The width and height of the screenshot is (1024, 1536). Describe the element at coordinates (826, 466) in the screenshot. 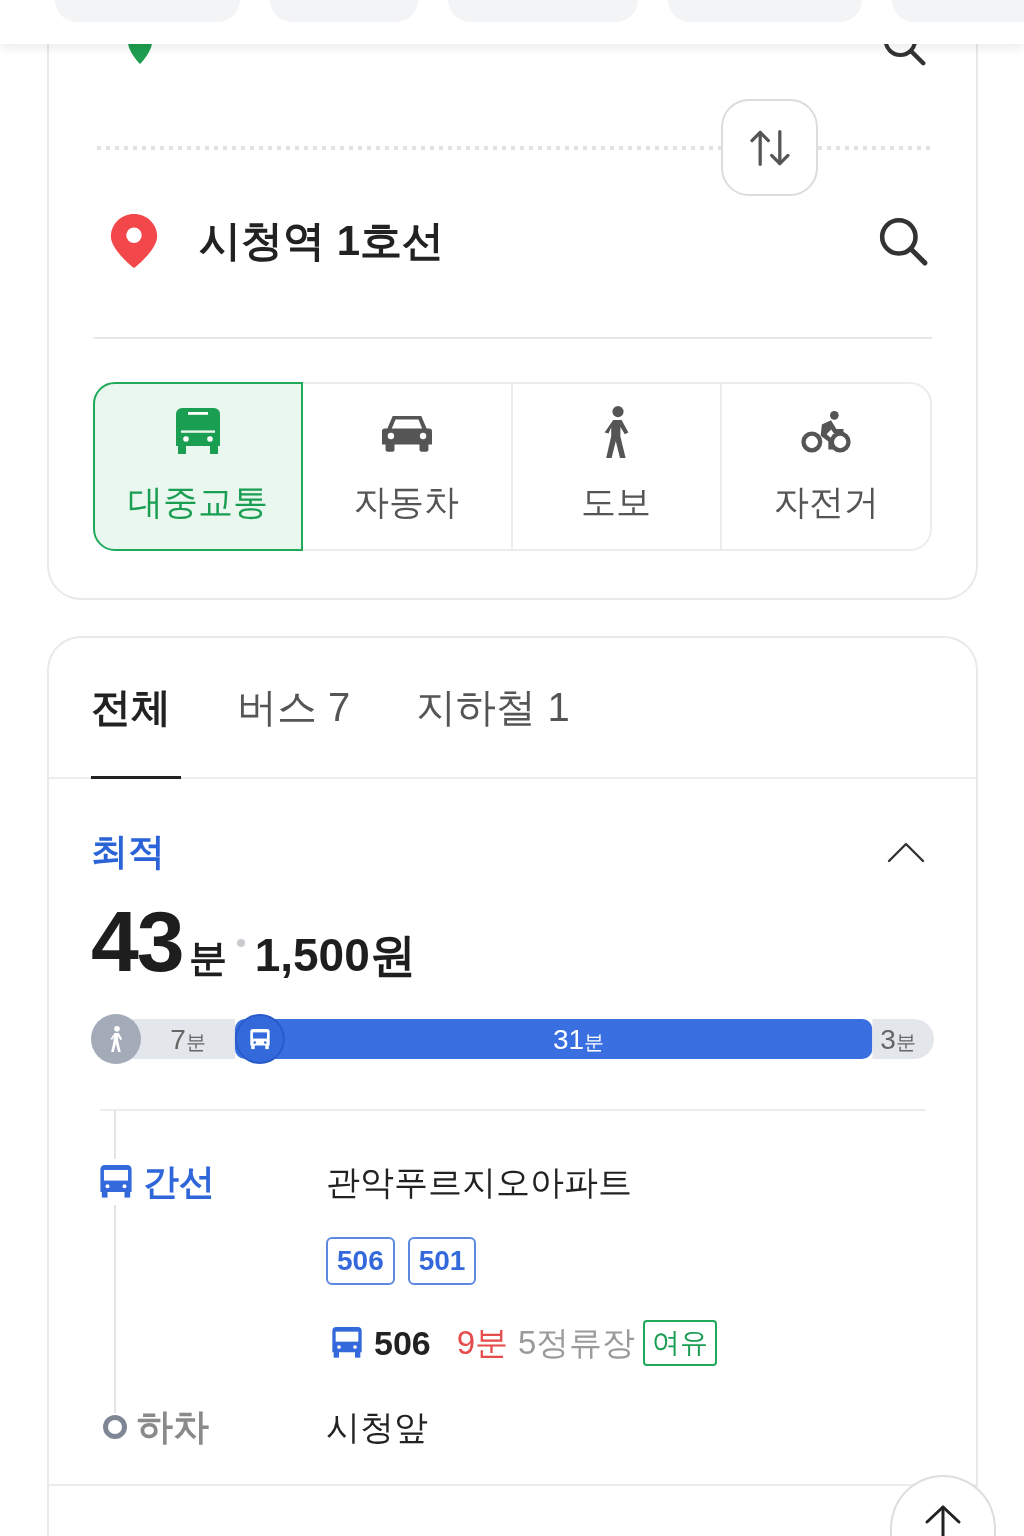

I see `travel-mode-tab: 자전거` at that location.